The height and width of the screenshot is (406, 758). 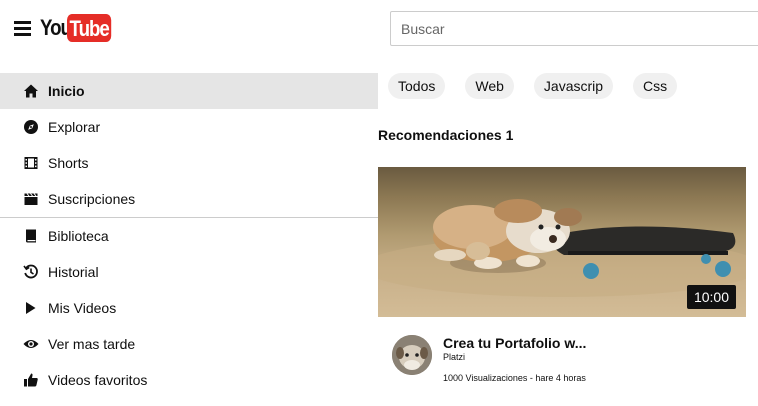 I want to click on sidebar-item-explorar: Explorar, so click(x=189, y=127).